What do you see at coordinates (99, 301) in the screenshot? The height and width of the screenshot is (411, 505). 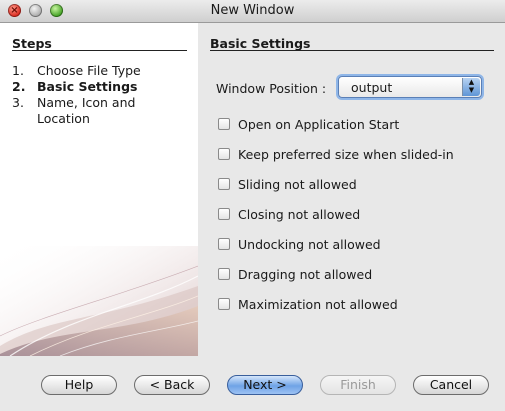 I see `decorative-swirl-image` at bounding box center [99, 301].